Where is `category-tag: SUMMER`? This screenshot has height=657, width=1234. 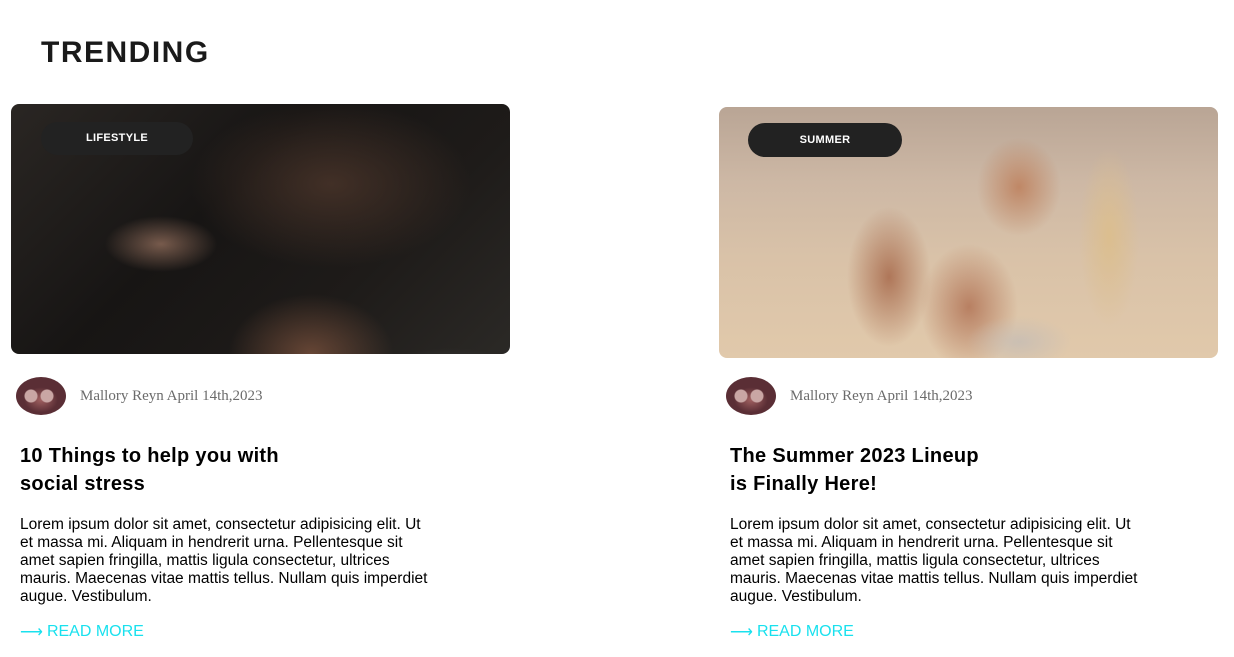
category-tag: SUMMER is located at coordinates (825, 140).